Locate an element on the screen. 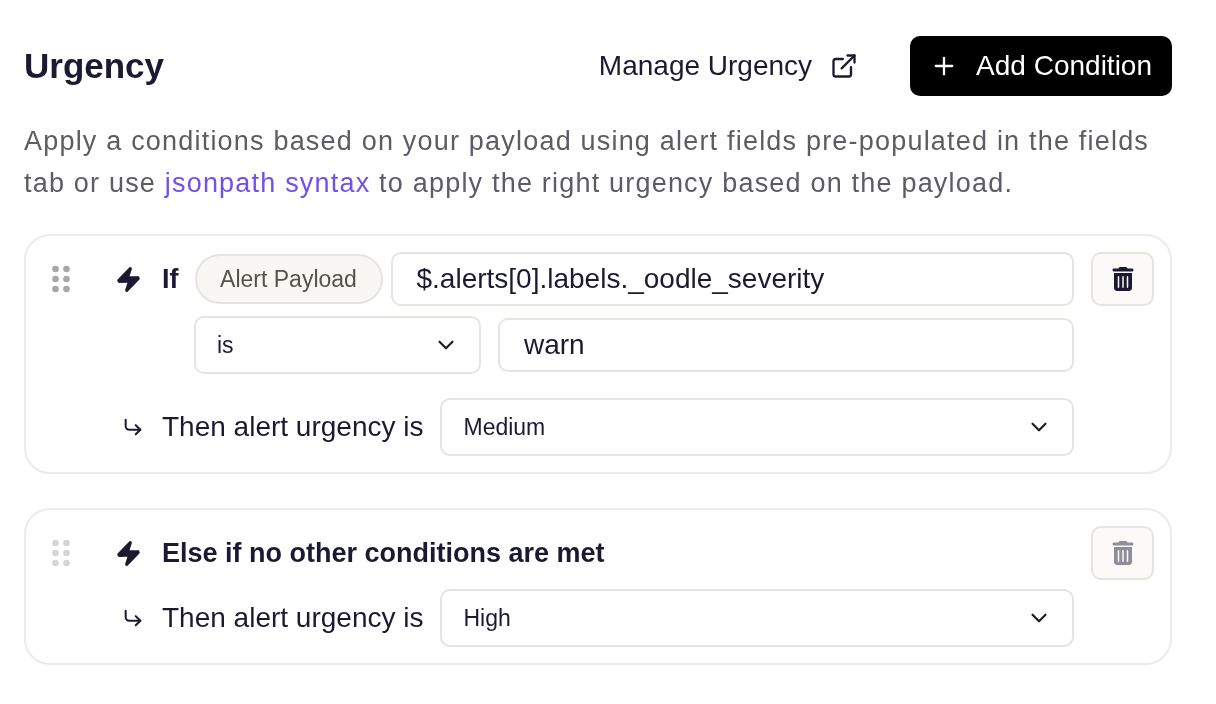  external-link-icon is located at coordinates (844, 66).